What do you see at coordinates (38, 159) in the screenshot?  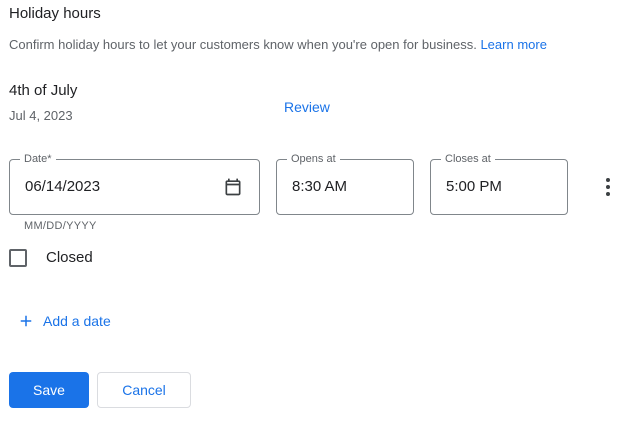 I see `date-field-label: Date*` at bounding box center [38, 159].